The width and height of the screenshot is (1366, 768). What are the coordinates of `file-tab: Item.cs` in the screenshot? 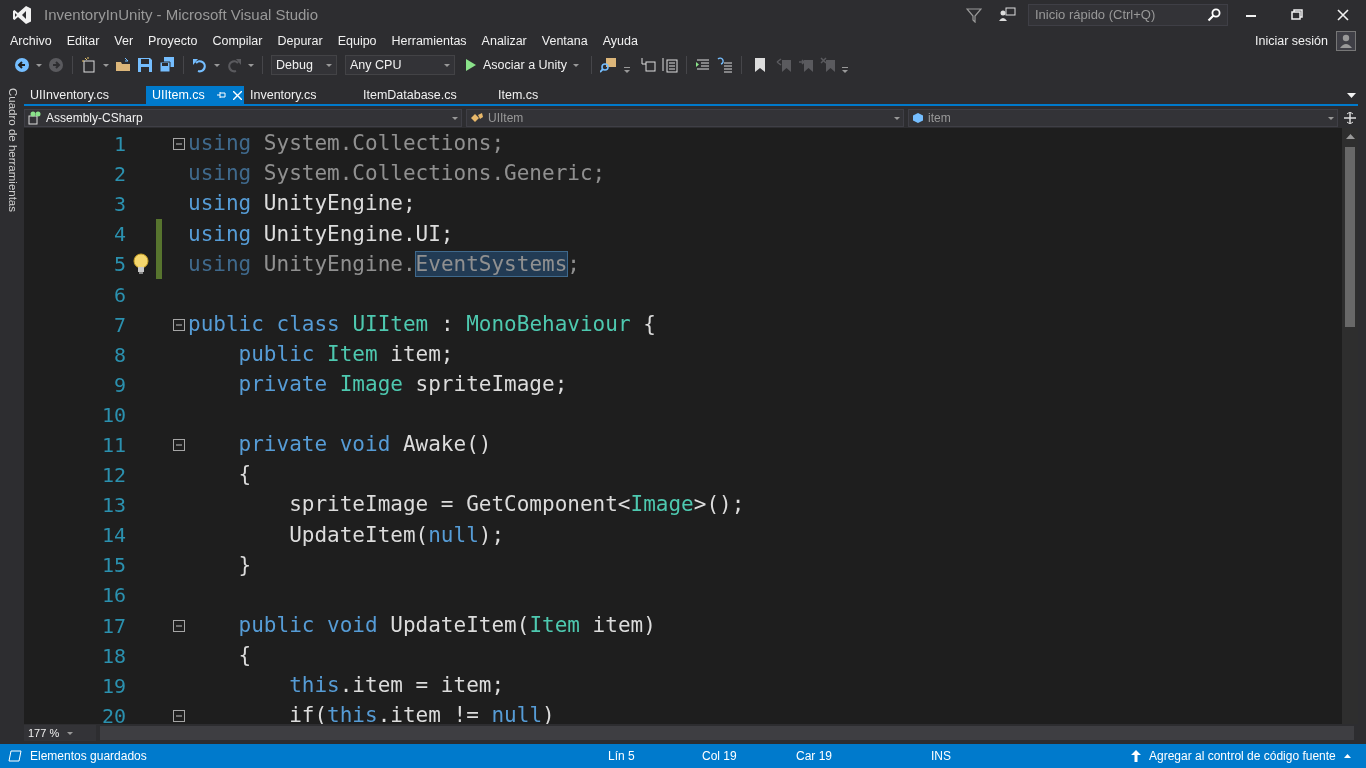 It's located at (542, 95).